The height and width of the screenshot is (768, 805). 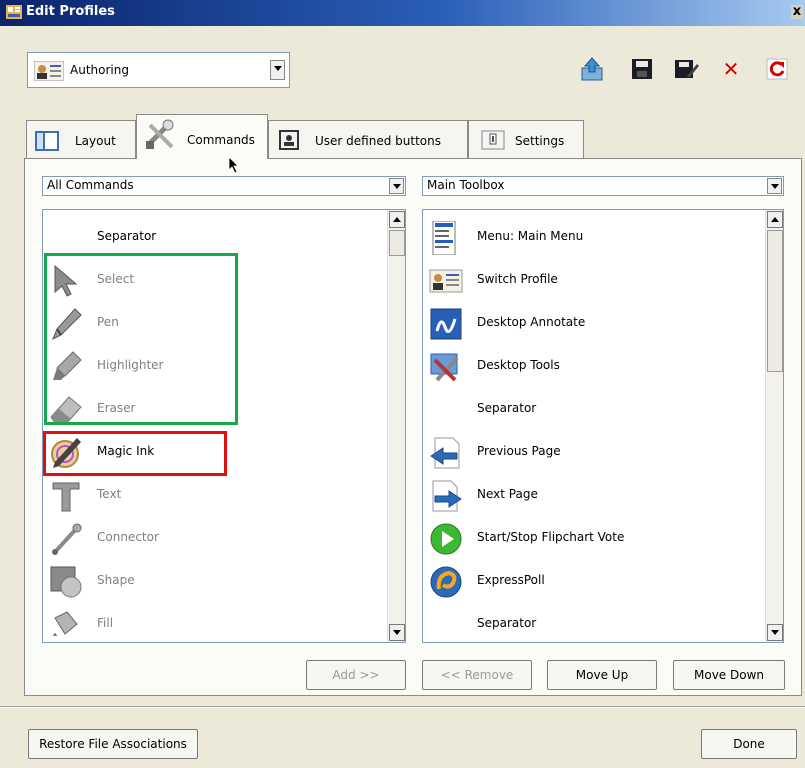 What do you see at coordinates (517, 279) in the screenshot?
I see `list-item-label: Switch Profile` at bounding box center [517, 279].